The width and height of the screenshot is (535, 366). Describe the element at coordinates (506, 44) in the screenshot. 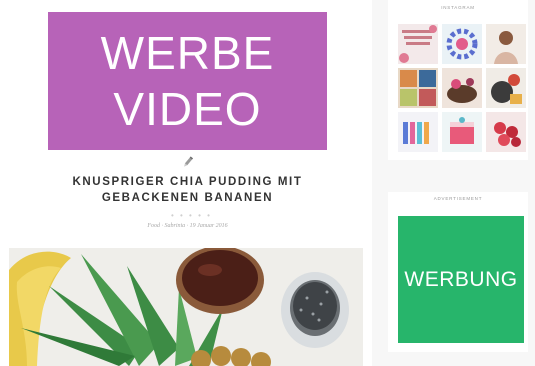

I see `instagram-tile-portrait` at that location.